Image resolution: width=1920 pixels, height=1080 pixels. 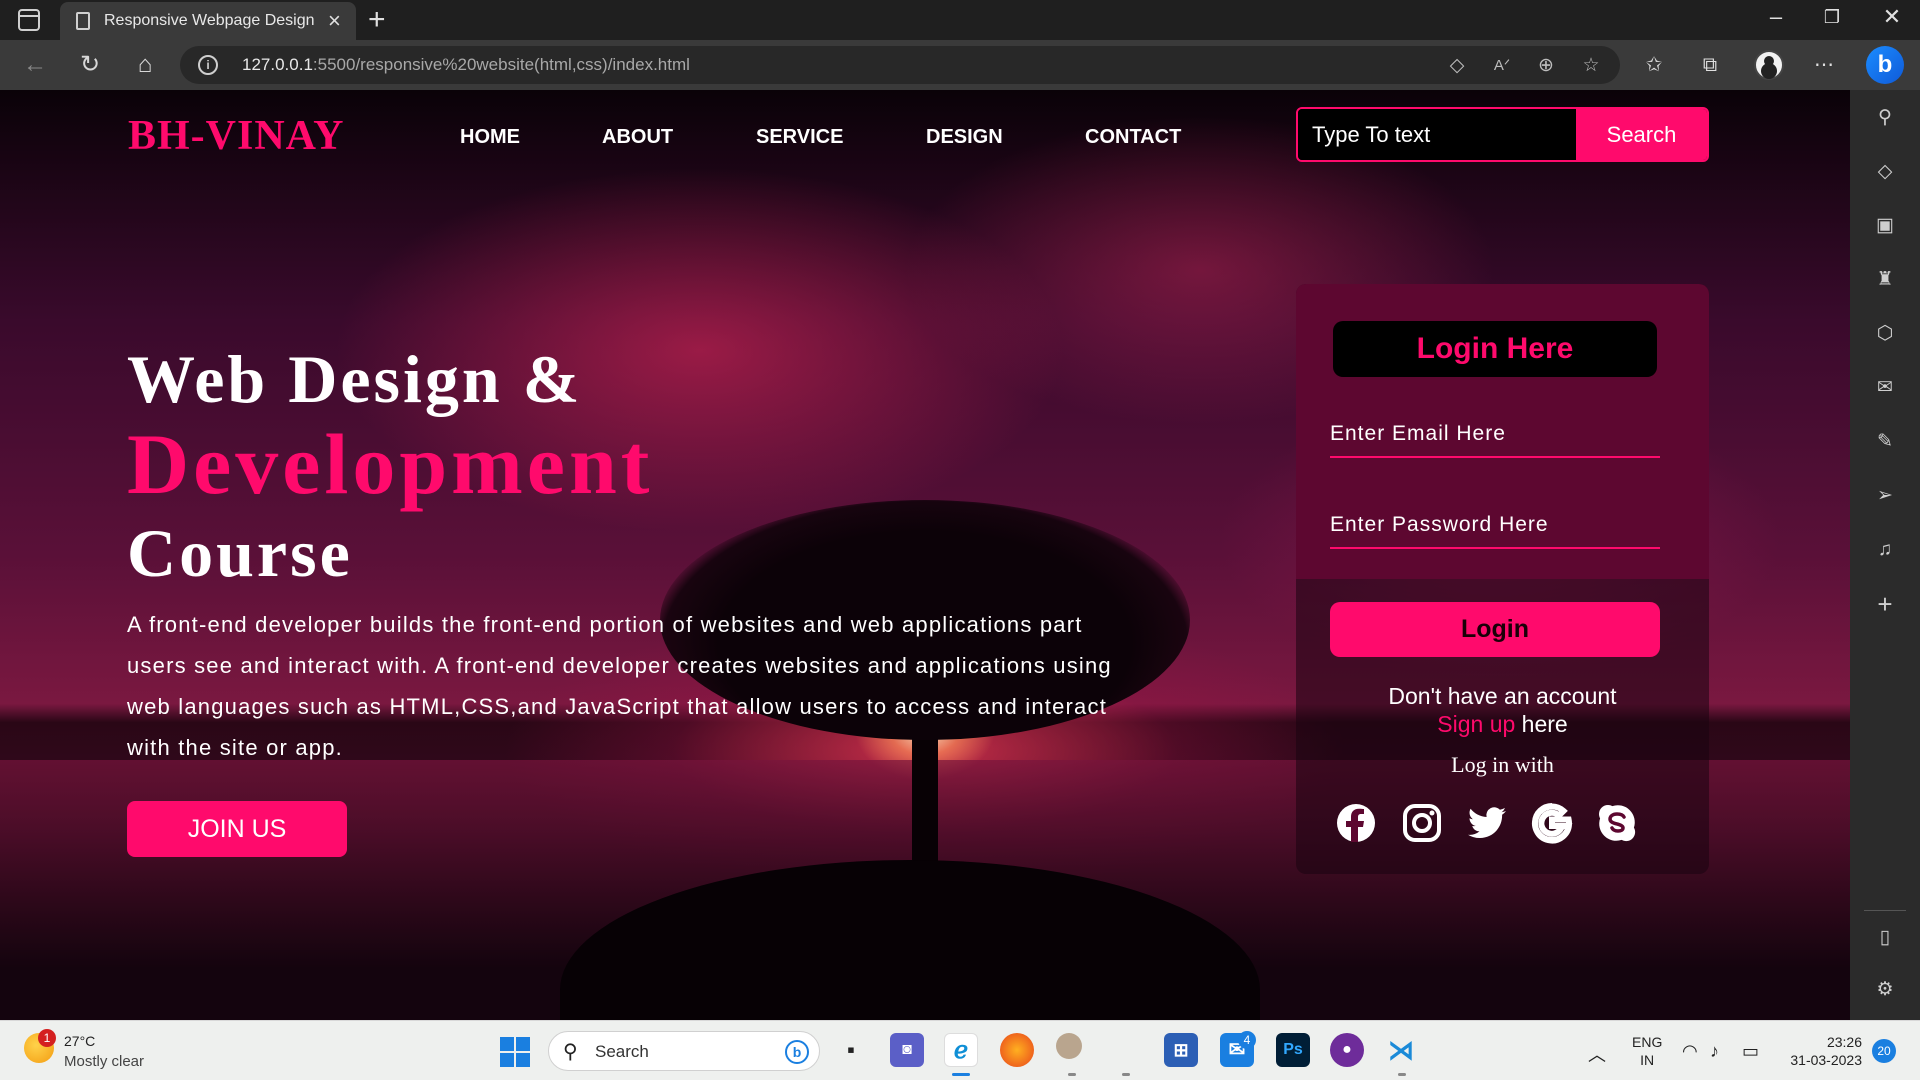 What do you see at coordinates (29, 20) in the screenshot?
I see `tab-actions-icon` at bounding box center [29, 20].